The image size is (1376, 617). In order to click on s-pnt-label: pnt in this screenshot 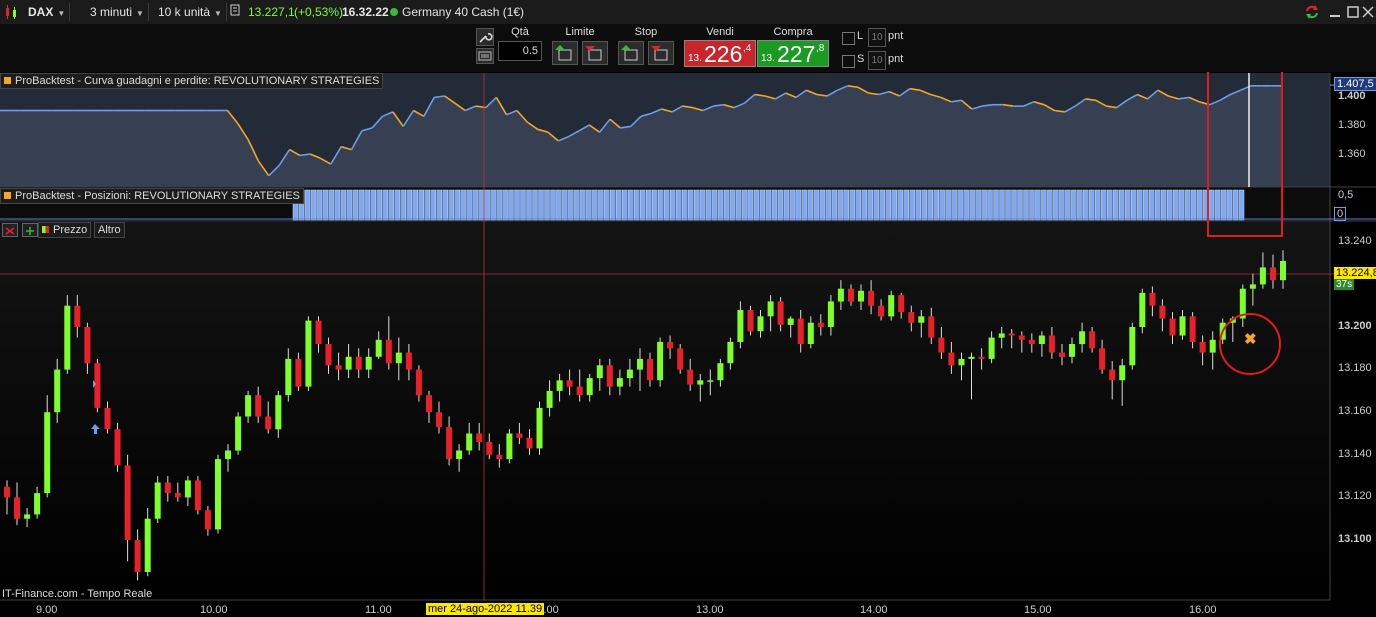, I will do `click(896, 59)`.